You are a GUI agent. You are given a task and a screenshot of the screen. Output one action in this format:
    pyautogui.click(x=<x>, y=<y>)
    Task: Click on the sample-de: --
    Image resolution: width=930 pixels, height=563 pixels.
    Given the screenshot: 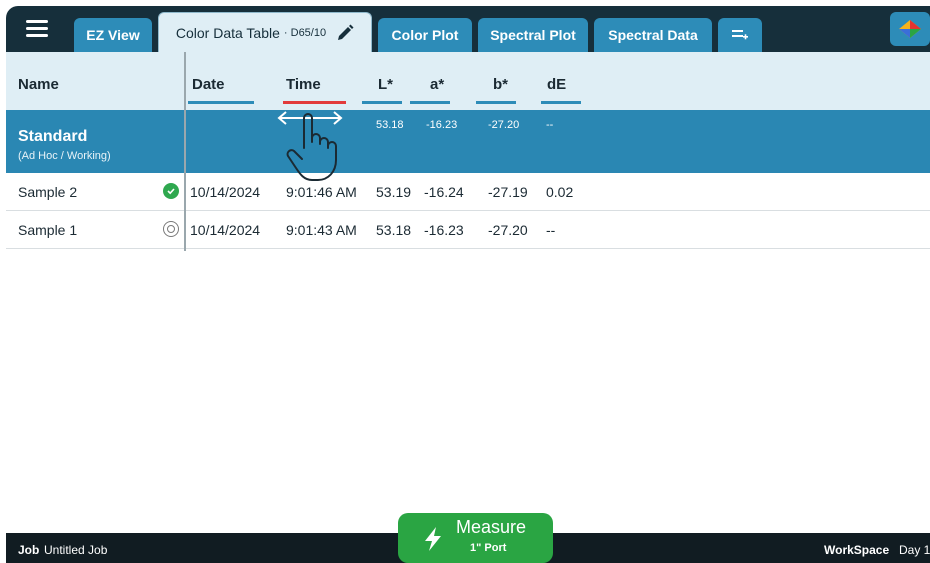 What is the action you would take?
    pyautogui.click(x=551, y=230)
    